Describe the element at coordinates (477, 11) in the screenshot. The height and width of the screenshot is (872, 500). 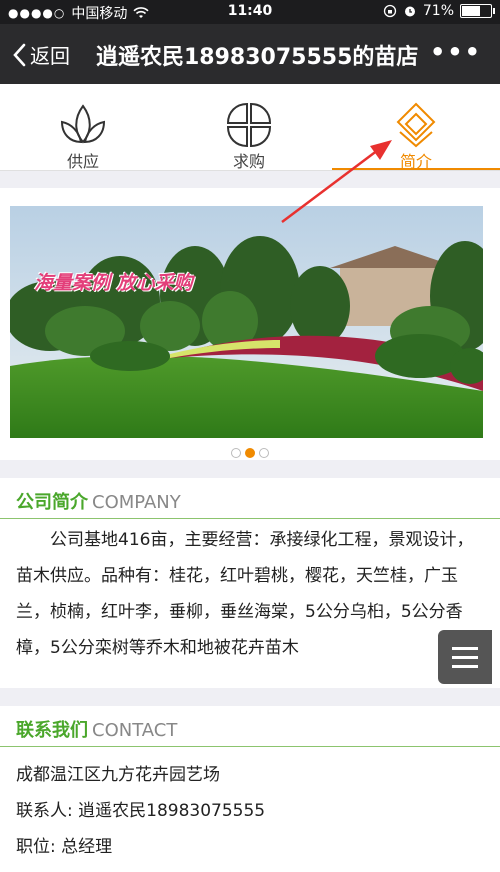
I see `battery-icon` at that location.